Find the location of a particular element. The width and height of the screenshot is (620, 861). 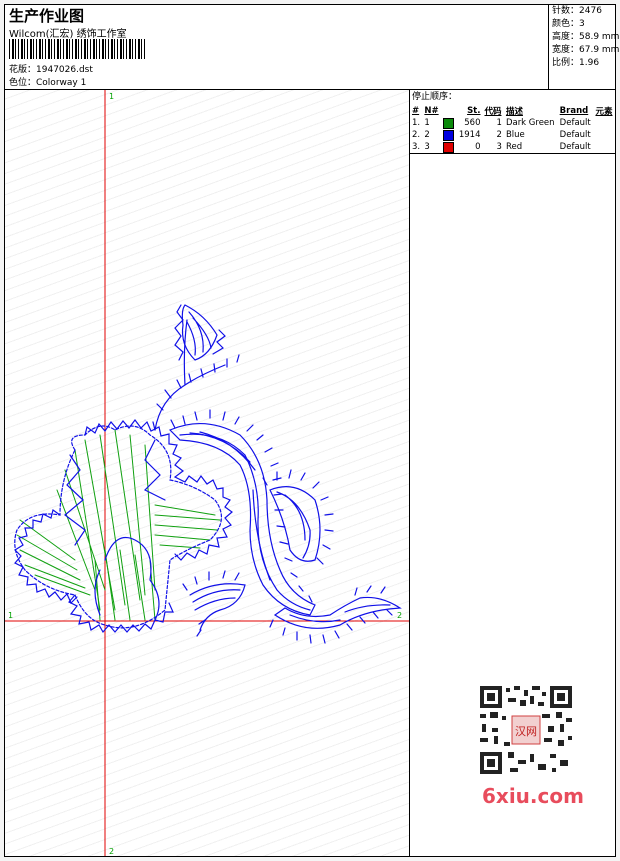

table-row: 3. 3 0 3 Red Default is located at coordinates (512, 147).